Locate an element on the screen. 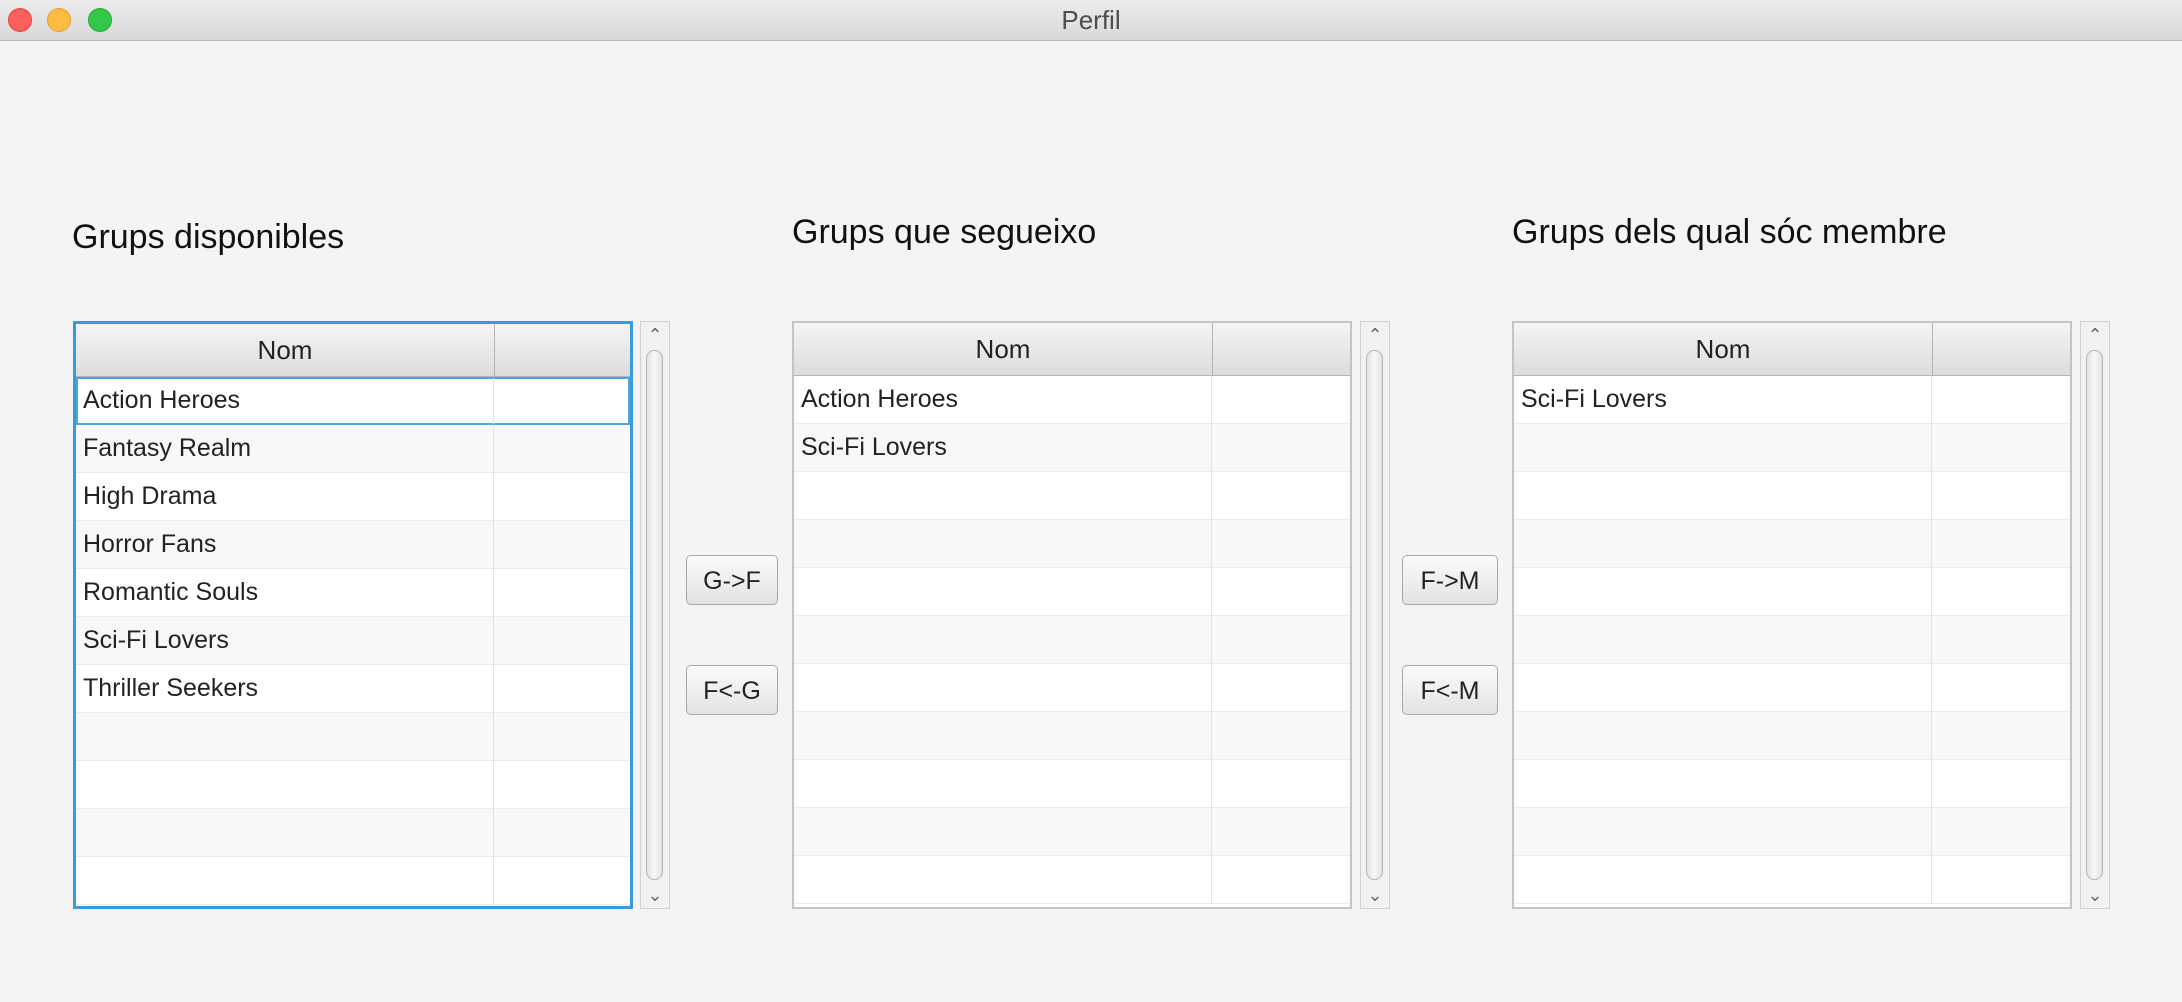  following-groups-scrollbar: ⌃ ⌄ is located at coordinates (1375, 615).